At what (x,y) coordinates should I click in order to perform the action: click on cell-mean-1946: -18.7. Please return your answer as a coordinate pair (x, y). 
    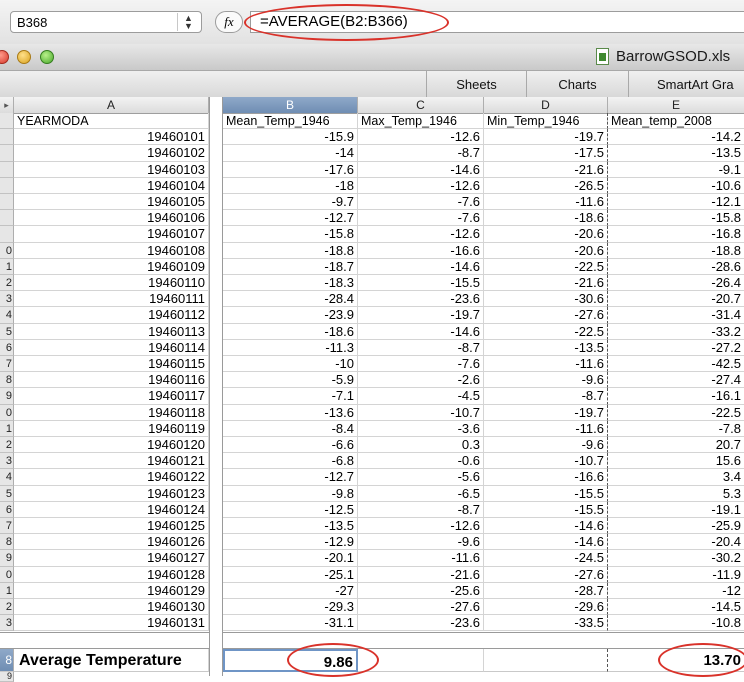
    Looking at the image, I should click on (290, 266).